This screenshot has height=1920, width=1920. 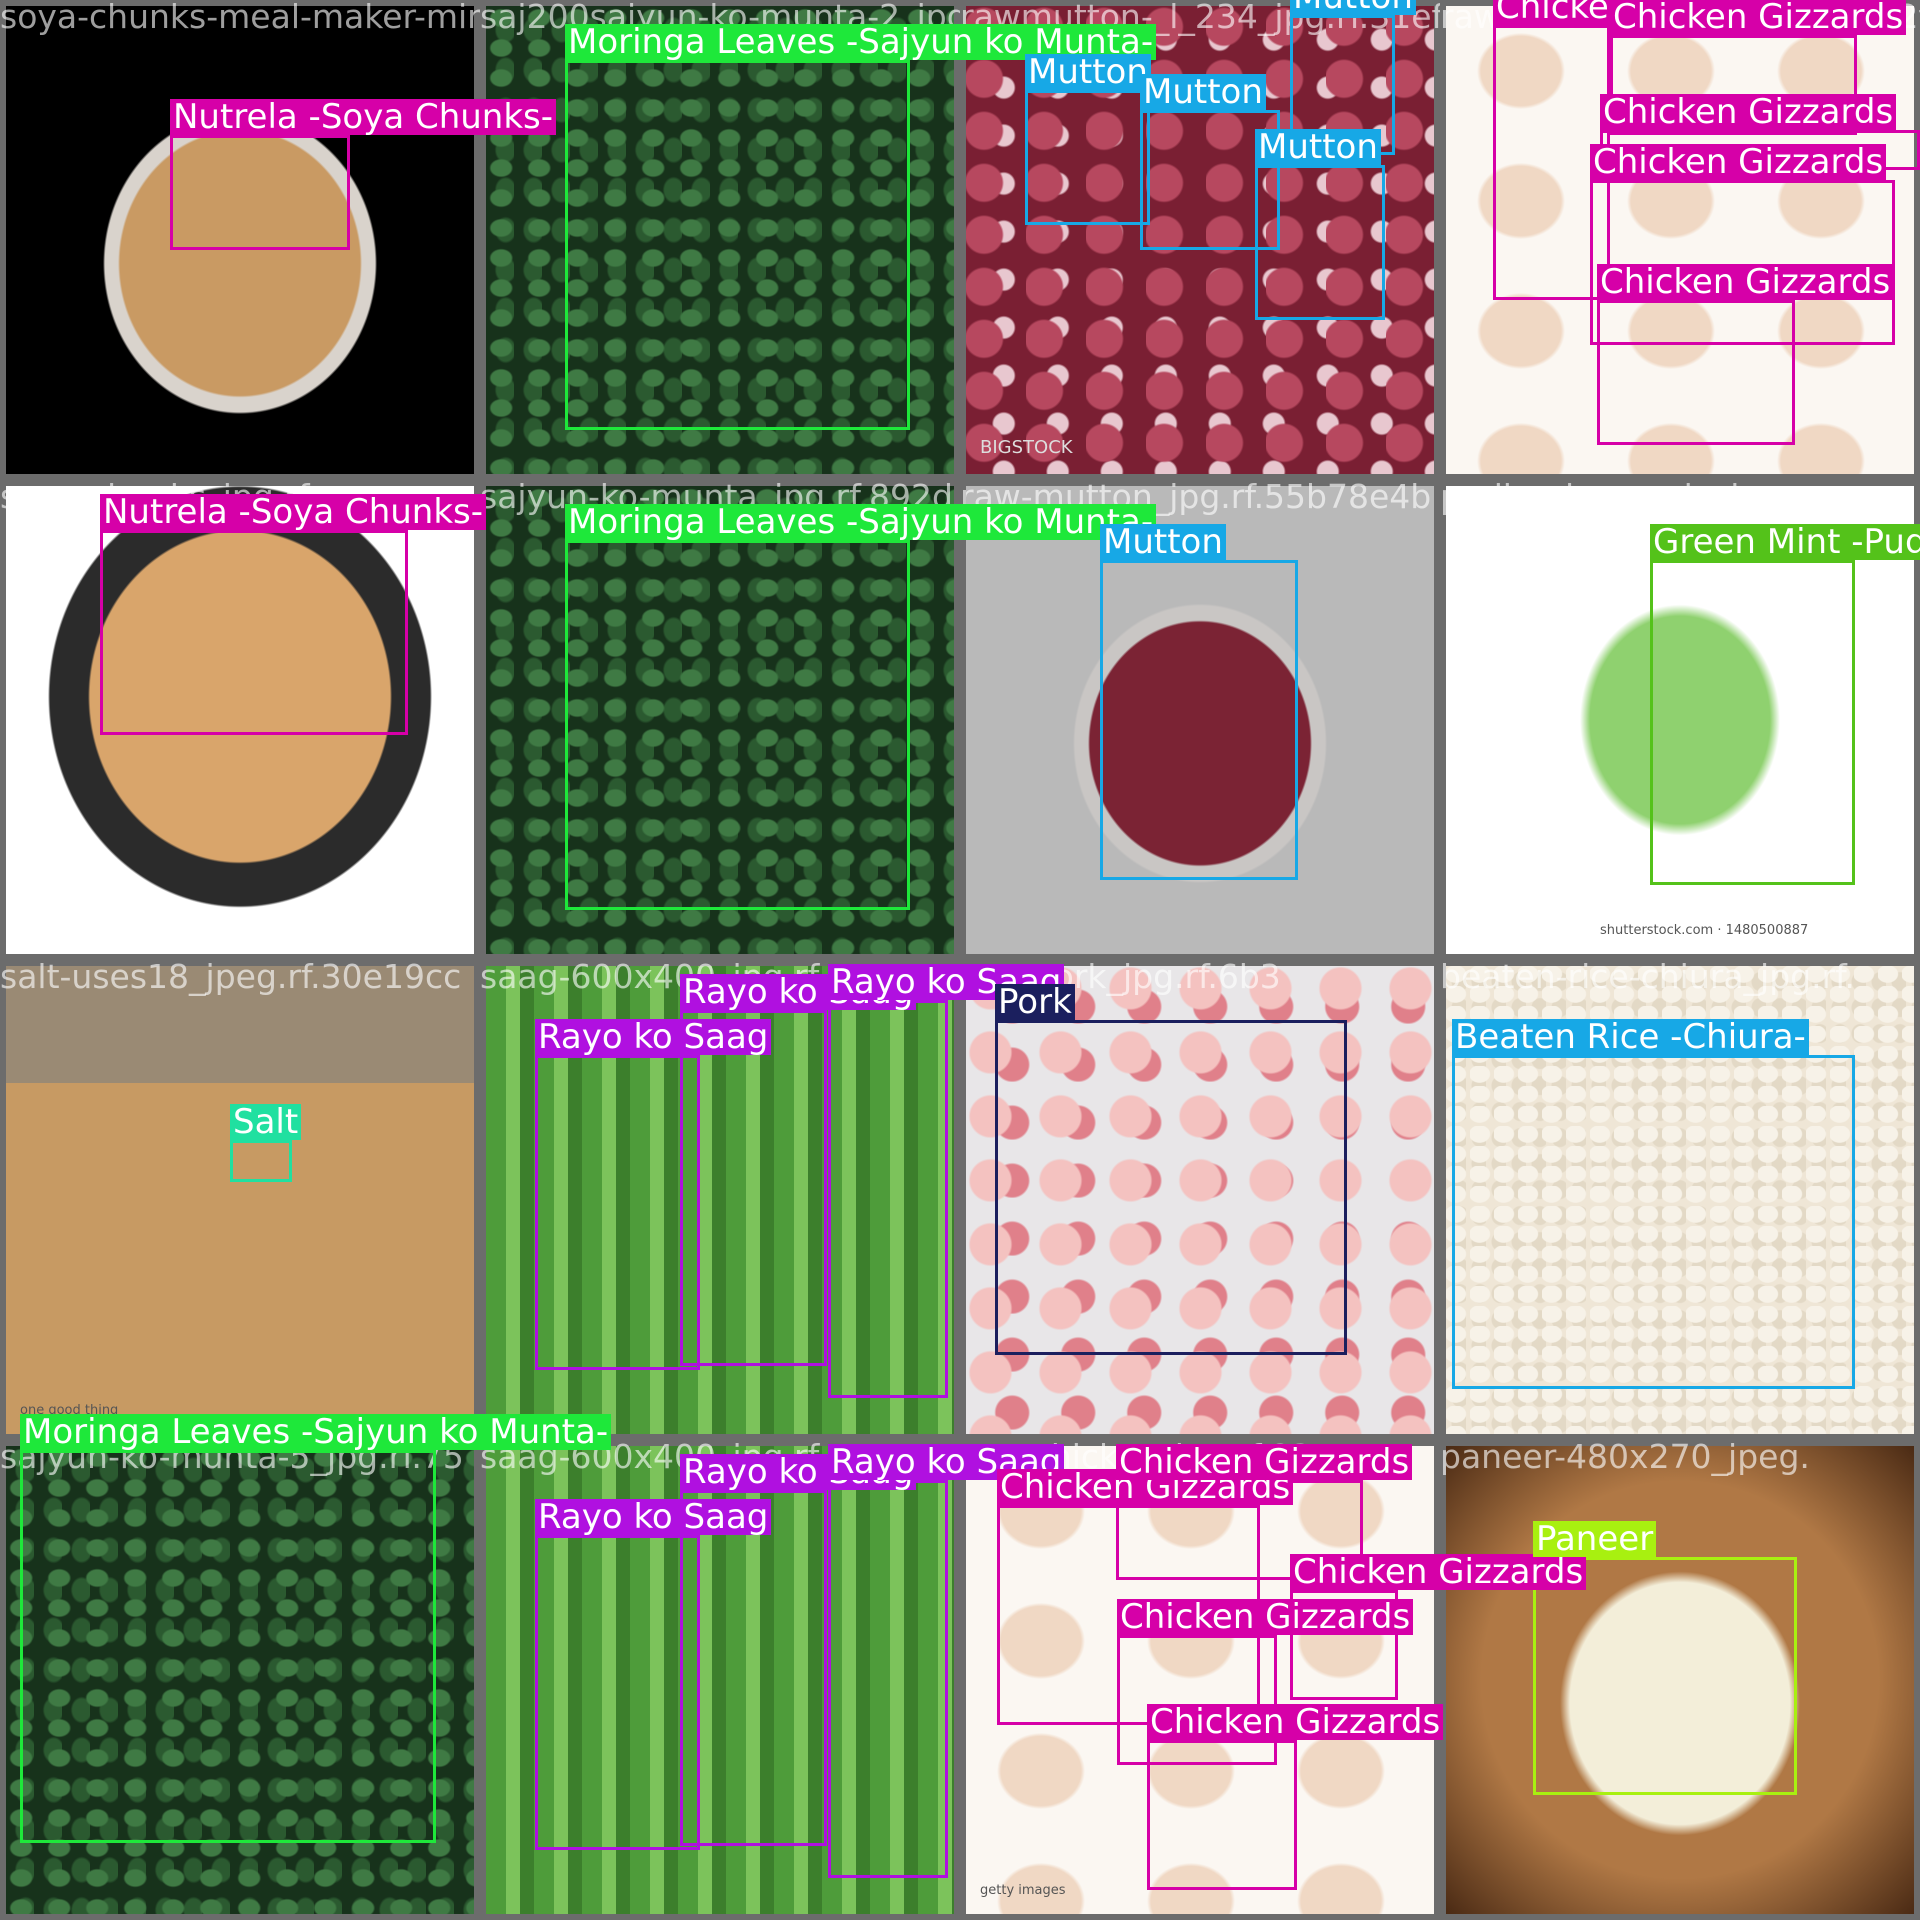 I want to click on box-label: Paneer, so click(x=1595, y=1539).